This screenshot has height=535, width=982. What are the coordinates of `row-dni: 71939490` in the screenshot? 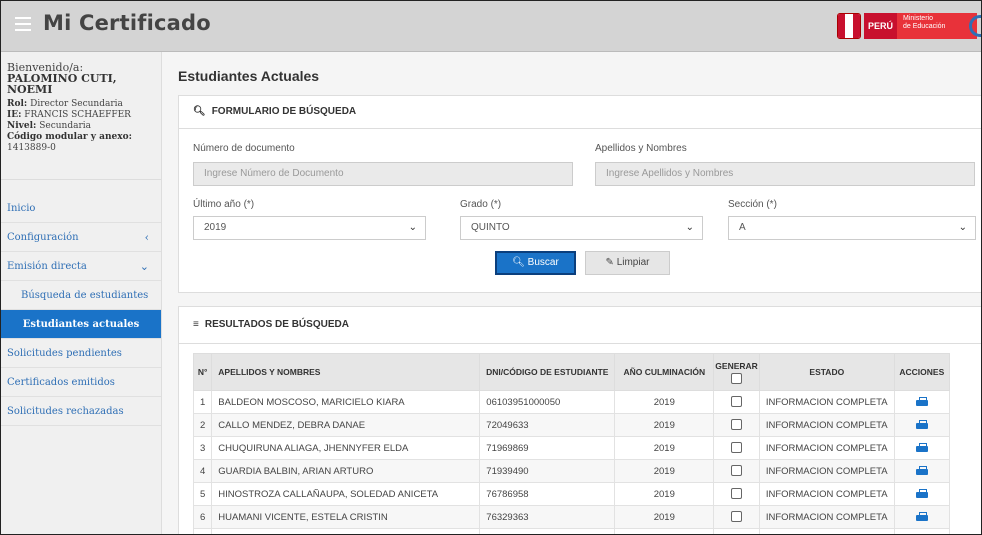 It's located at (547, 471).